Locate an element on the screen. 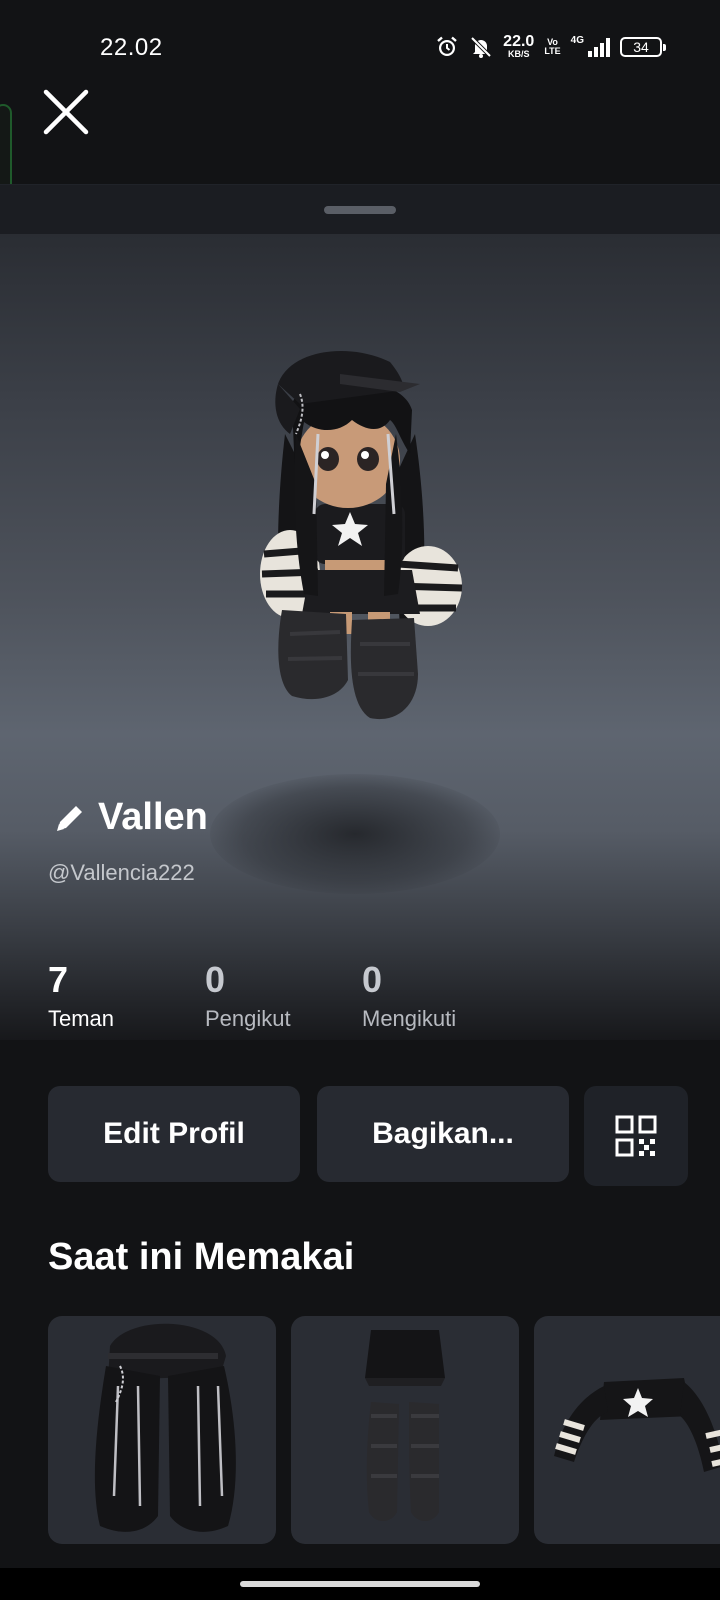 The image size is (720, 1600). drag-handle is located at coordinates (360, 210).